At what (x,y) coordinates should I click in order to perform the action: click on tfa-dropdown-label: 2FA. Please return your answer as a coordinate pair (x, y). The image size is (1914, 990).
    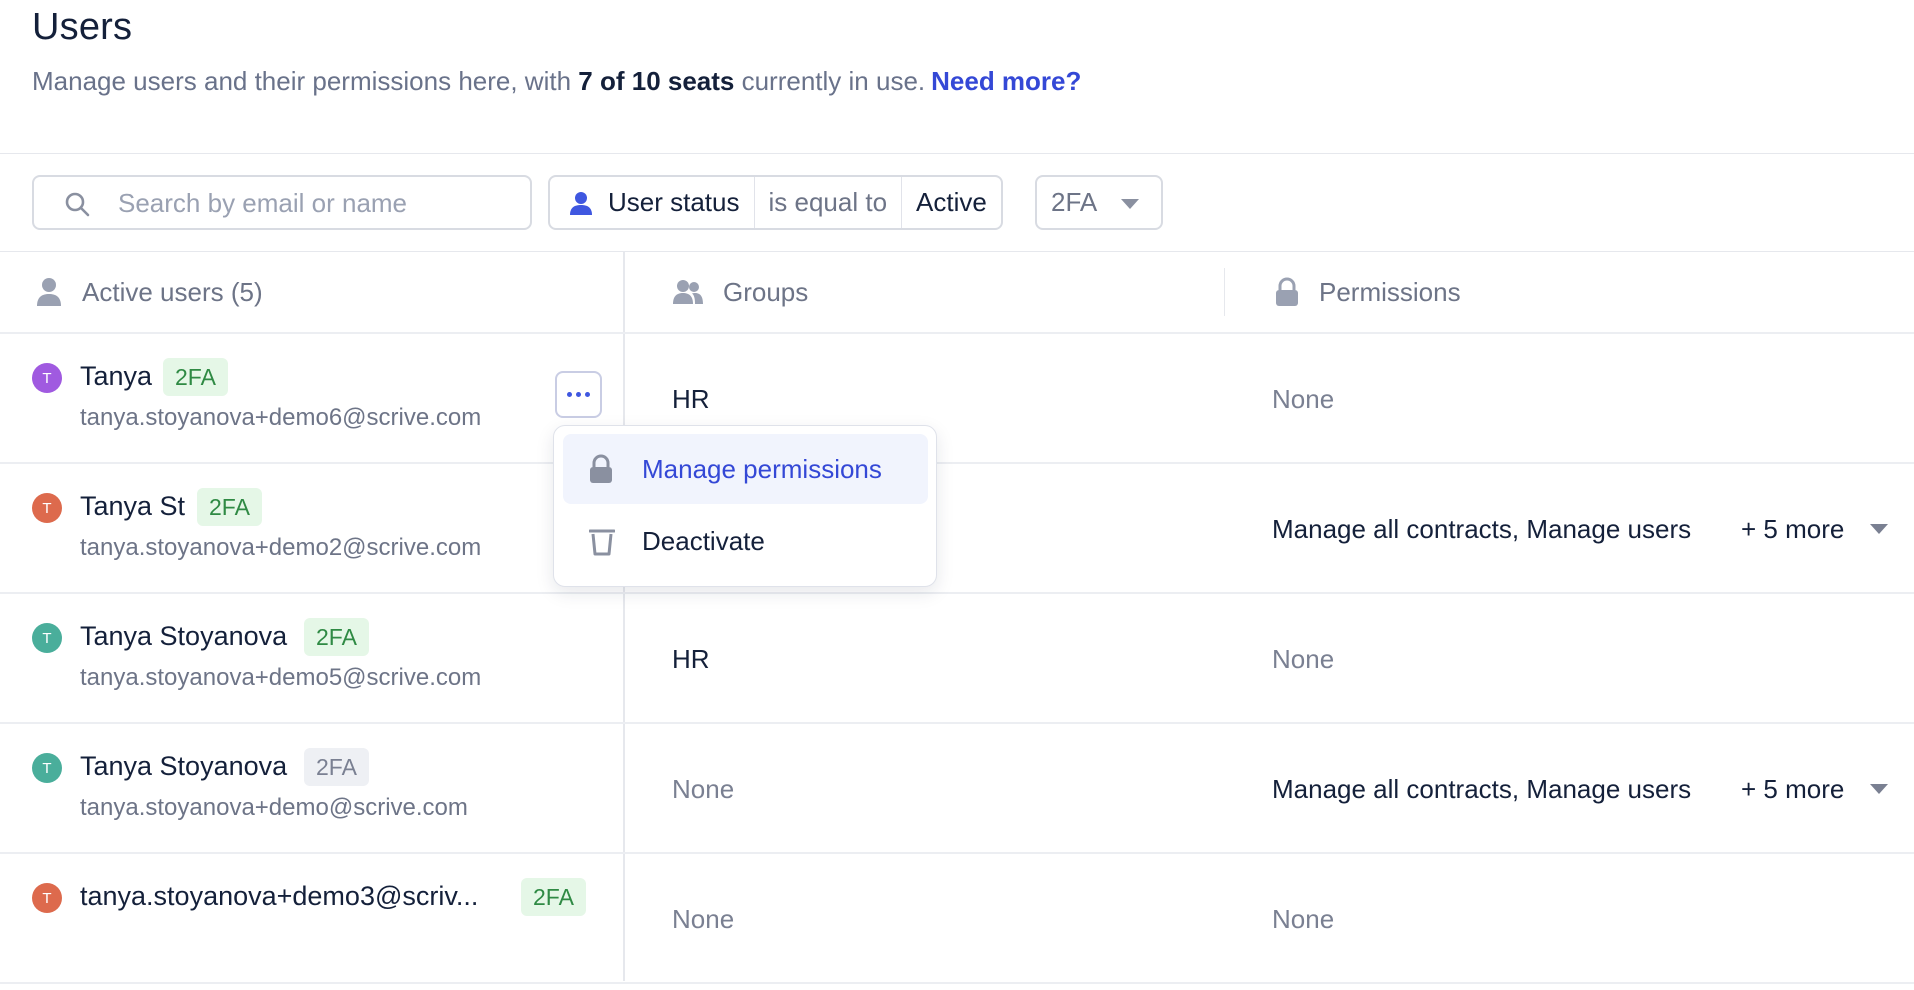
    Looking at the image, I should click on (1074, 202).